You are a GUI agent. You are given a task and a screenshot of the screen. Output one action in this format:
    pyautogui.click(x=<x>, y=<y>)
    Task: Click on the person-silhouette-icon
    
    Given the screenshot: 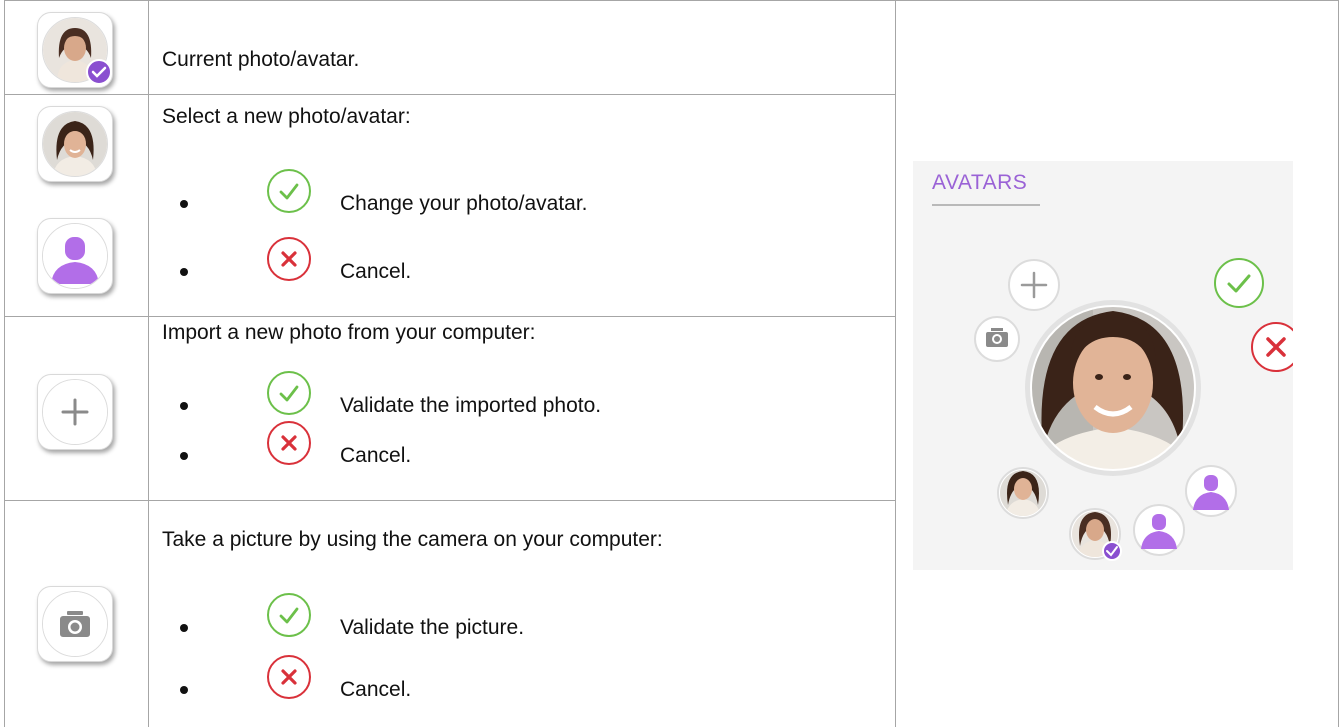 What is the action you would take?
    pyautogui.click(x=75, y=256)
    